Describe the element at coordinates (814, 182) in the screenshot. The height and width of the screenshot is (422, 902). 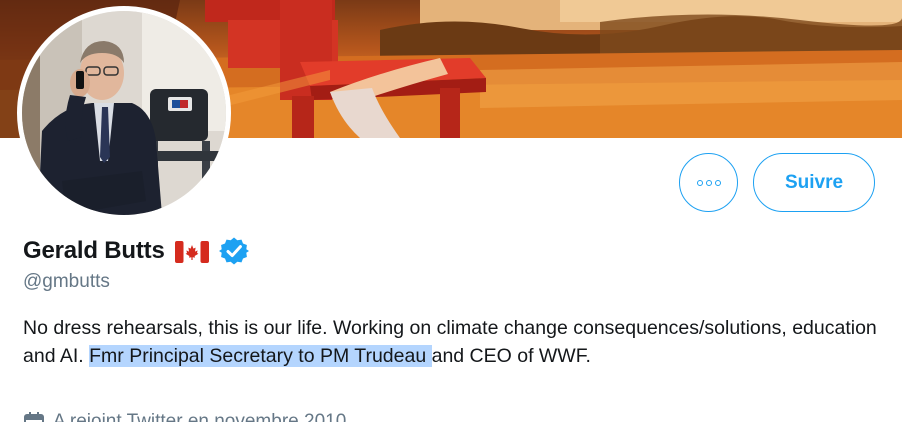
I see `follow-button: Suivre` at that location.